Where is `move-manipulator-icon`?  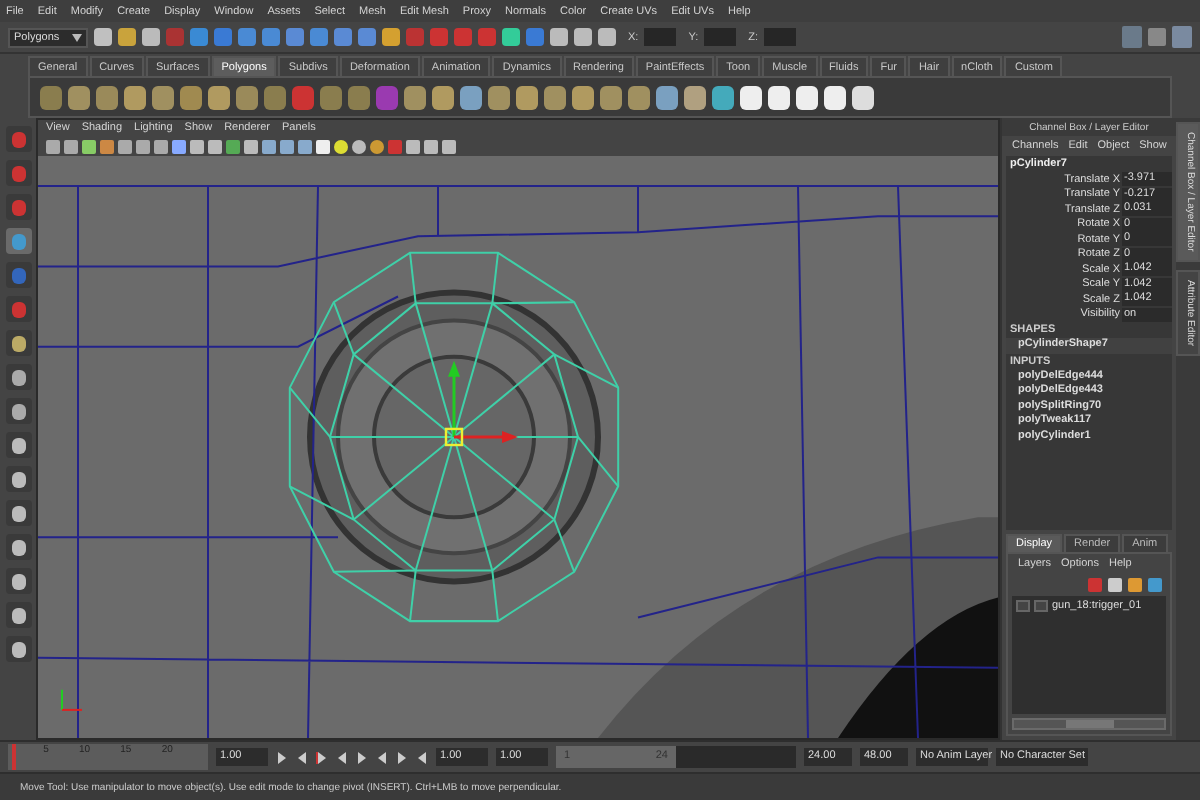 move-manipulator-icon is located at coordinates (481, 403).